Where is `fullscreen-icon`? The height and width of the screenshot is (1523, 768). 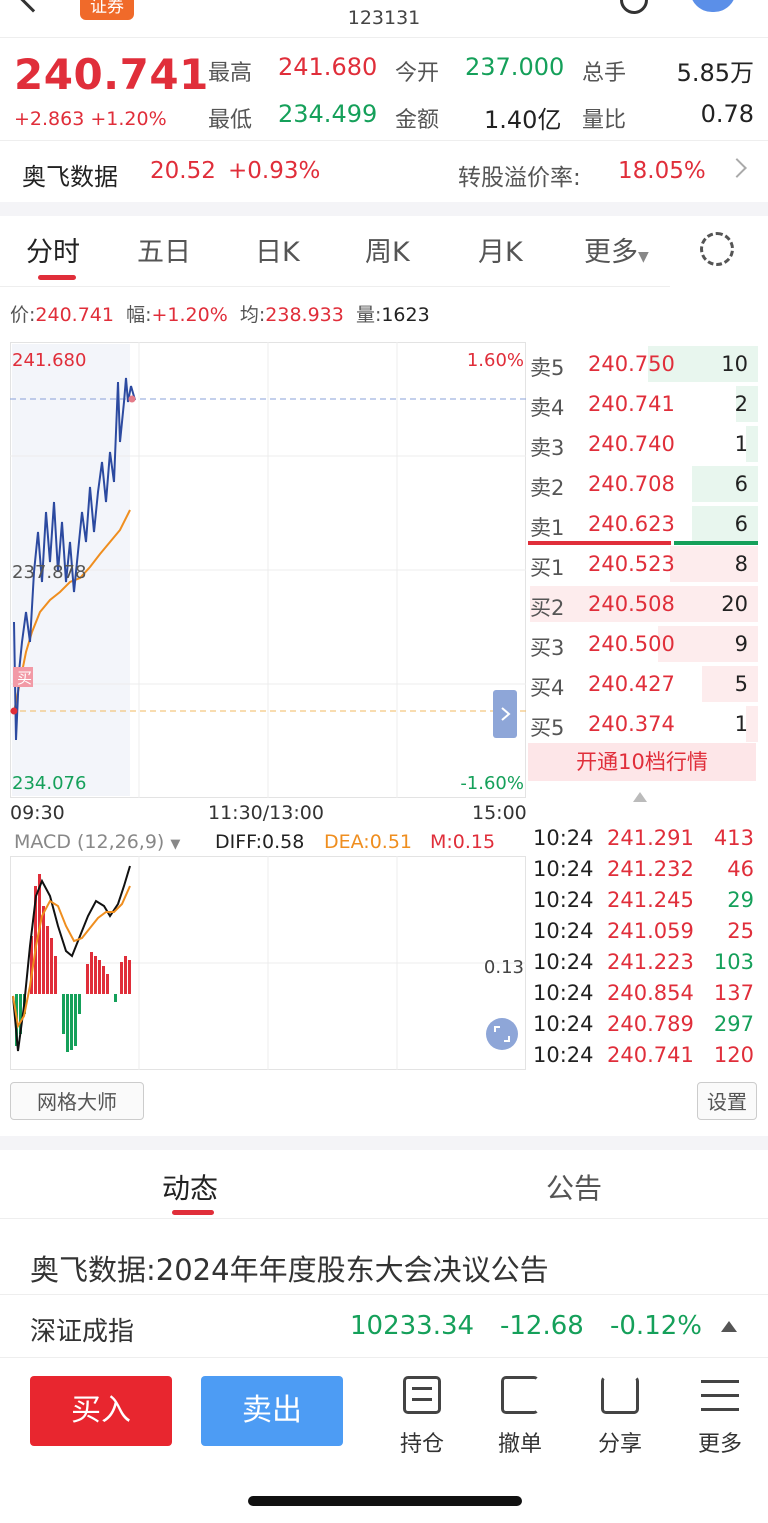
fullscreen-icon is located at coordinates (502, 1034).